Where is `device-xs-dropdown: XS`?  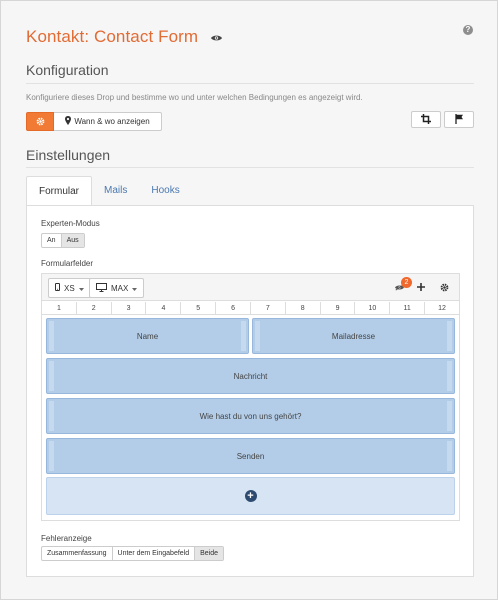 device-xs-dropdown: XS is located at coordinates (69, 288).